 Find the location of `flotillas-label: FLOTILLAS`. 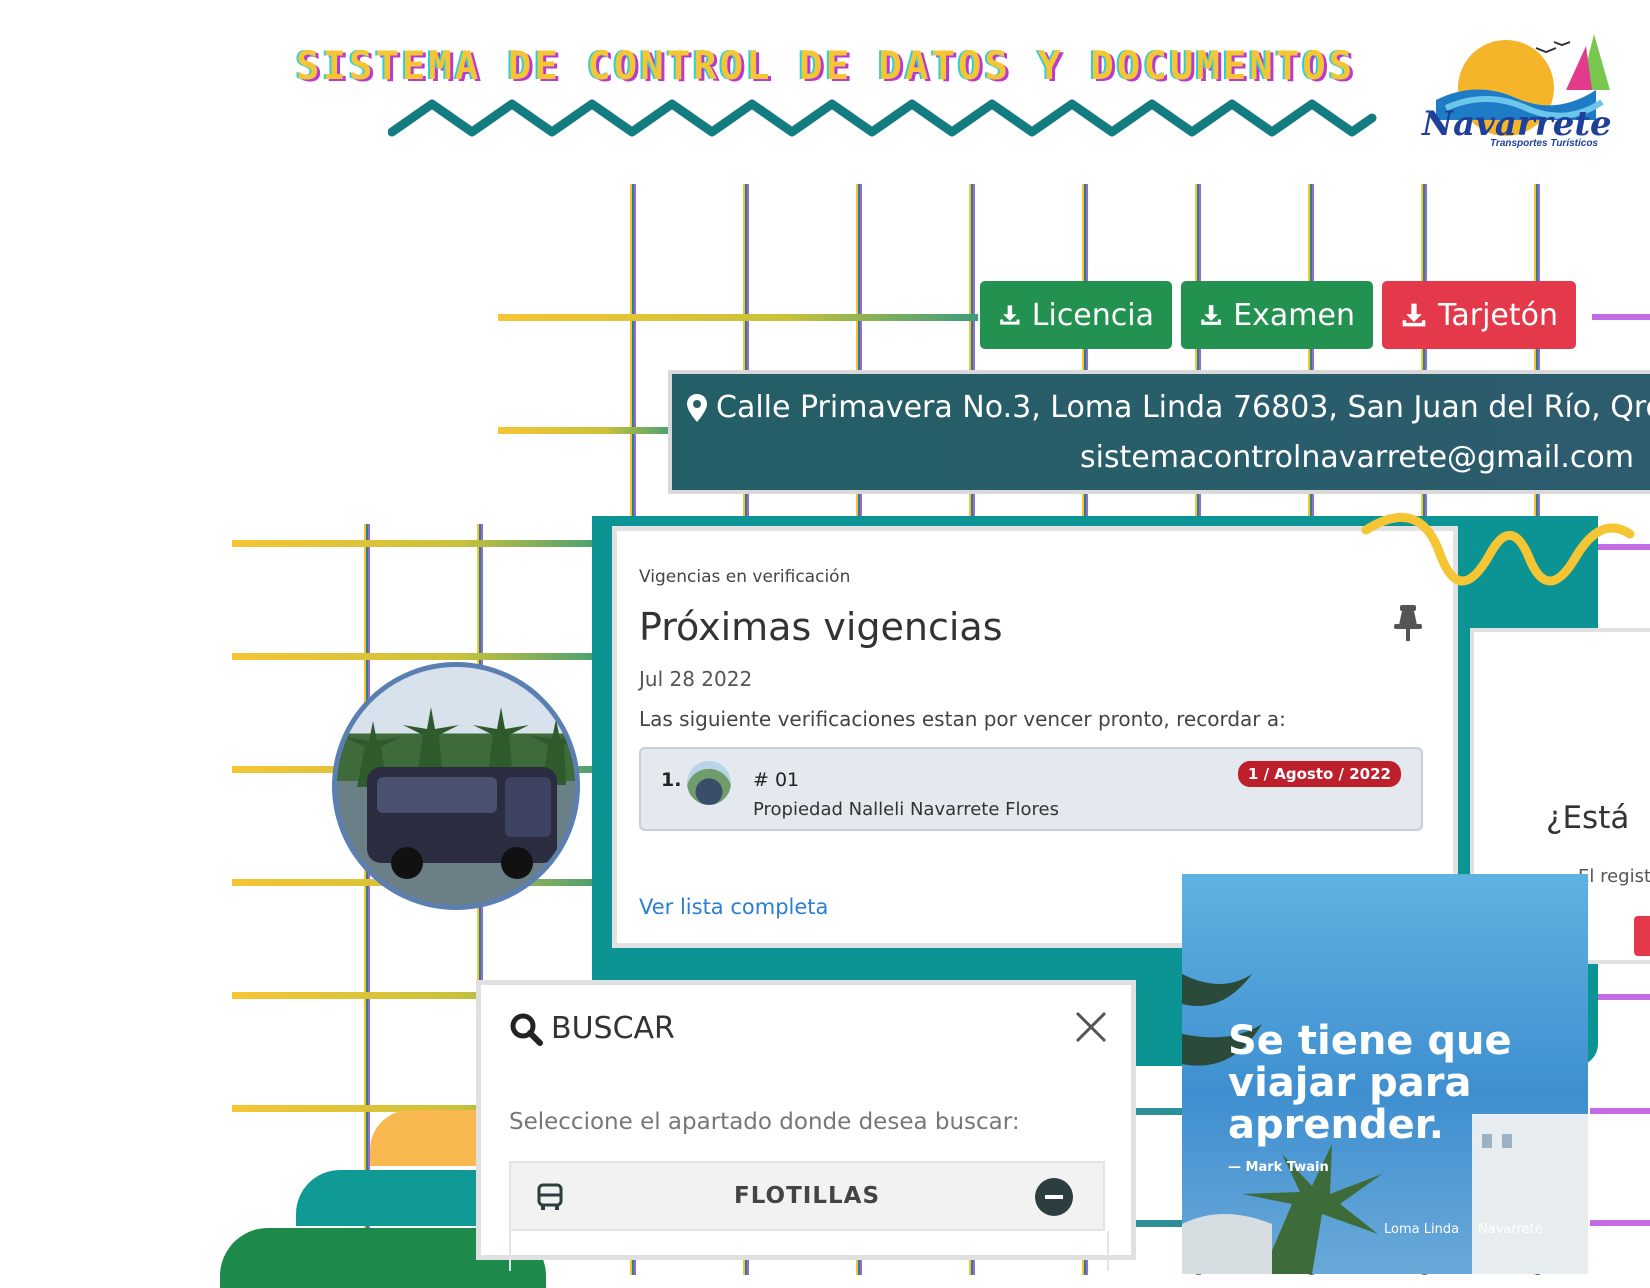

flotillas-label: FLOTILLAS is located at coordinates (807, 1196).